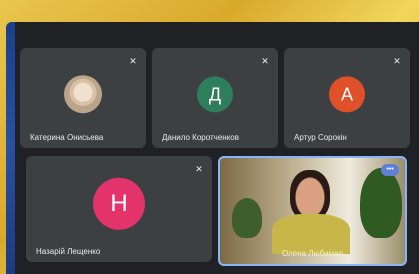  I want to click on participant-avatar-initial: А, so click(347, 94).